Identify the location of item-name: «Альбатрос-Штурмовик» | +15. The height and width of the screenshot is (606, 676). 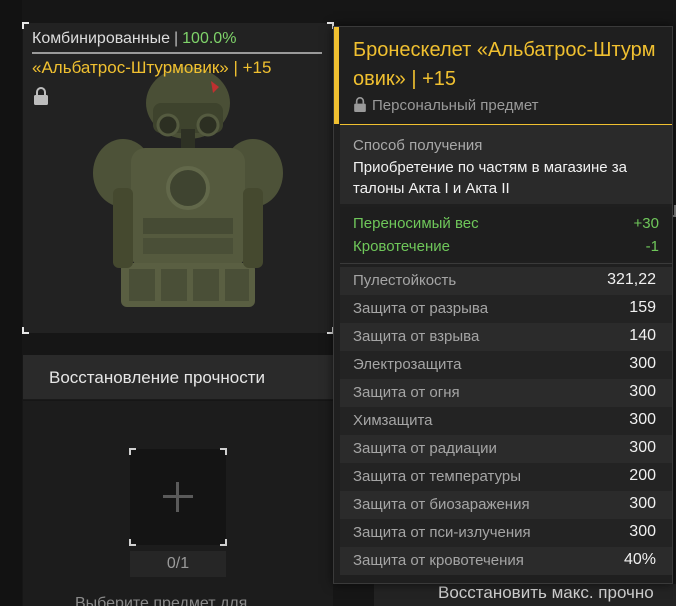
(152, 67).